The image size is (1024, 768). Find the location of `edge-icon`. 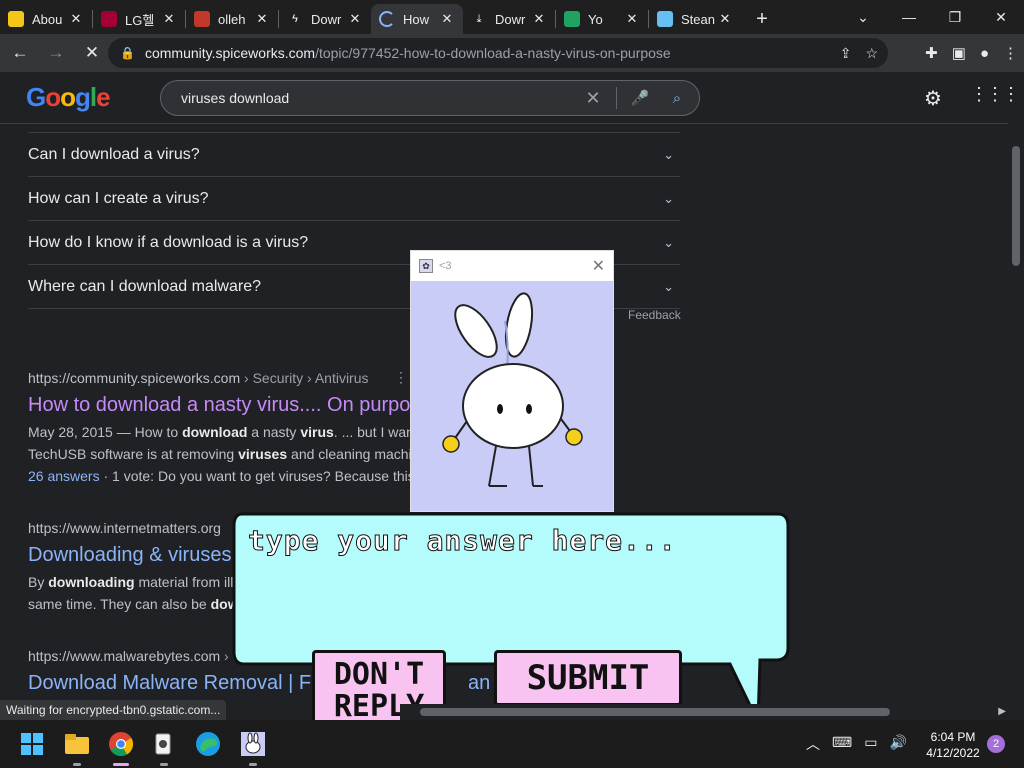

edge-icon is located at coordinates (208, 744).